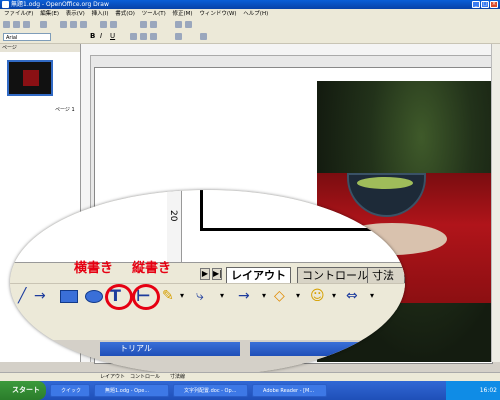 The image size is (500, 400). I want to click on menu-window: ウィンドウ(W), so click(217, 14).